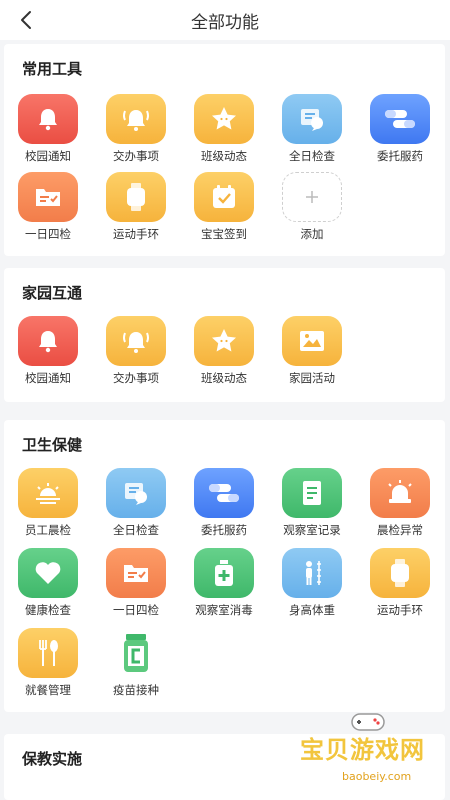  I want to click on section-title: 常用工具, so click(52, 69).